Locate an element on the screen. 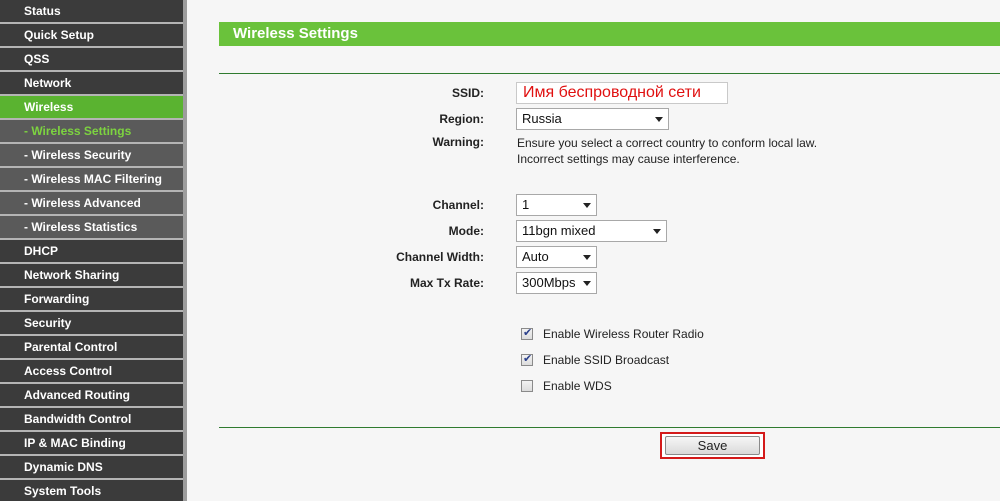 Image resolution: width=1000 pixels, height=501 pixels. region-value: Russia is located at coordinates (542, 118).